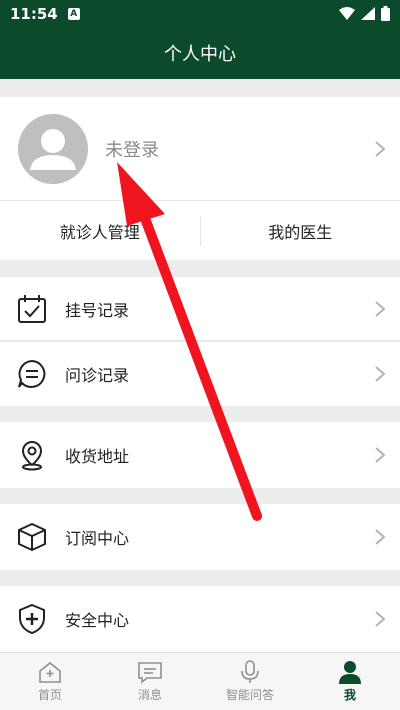 The image size is (400, 710). What do you see at coordinates (97, 375) in the screenshot?
I see `menu-item-label: 问诊记录` at bounding box center [97, 375].